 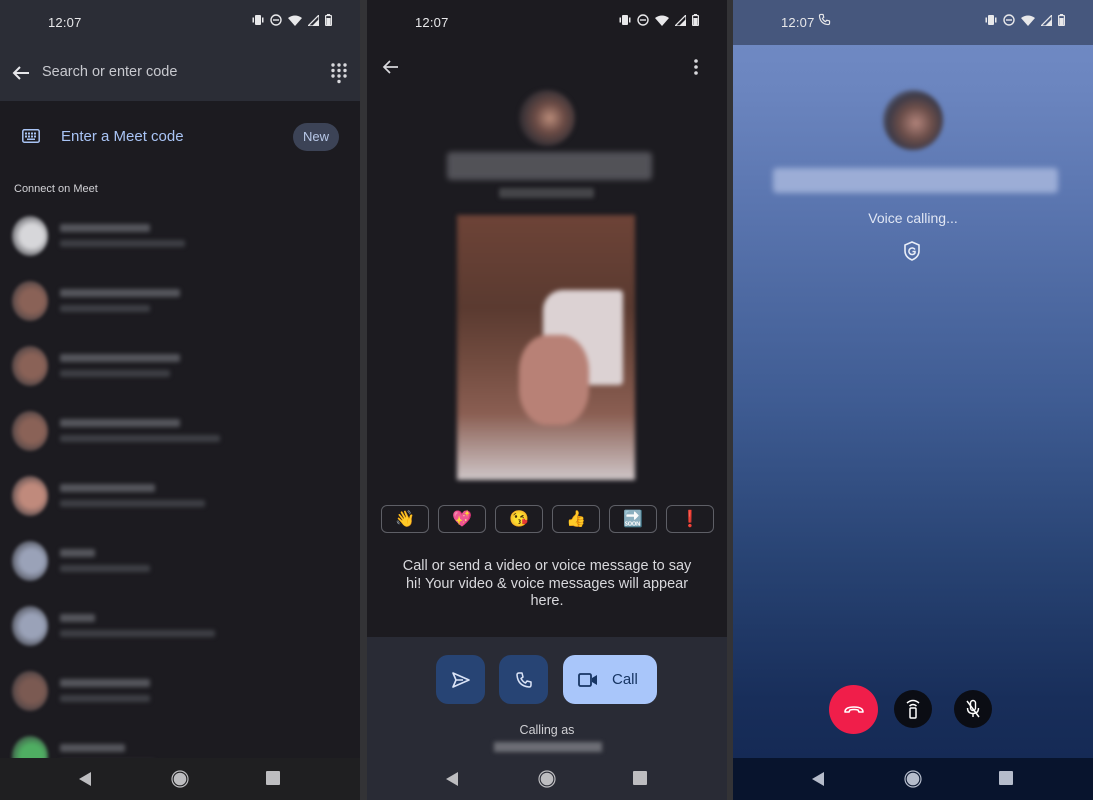 What do you see at coordinates (547, 730) in the screenshot?
I see `calling-as-label: Calling as` at bounding box center [547, 730].